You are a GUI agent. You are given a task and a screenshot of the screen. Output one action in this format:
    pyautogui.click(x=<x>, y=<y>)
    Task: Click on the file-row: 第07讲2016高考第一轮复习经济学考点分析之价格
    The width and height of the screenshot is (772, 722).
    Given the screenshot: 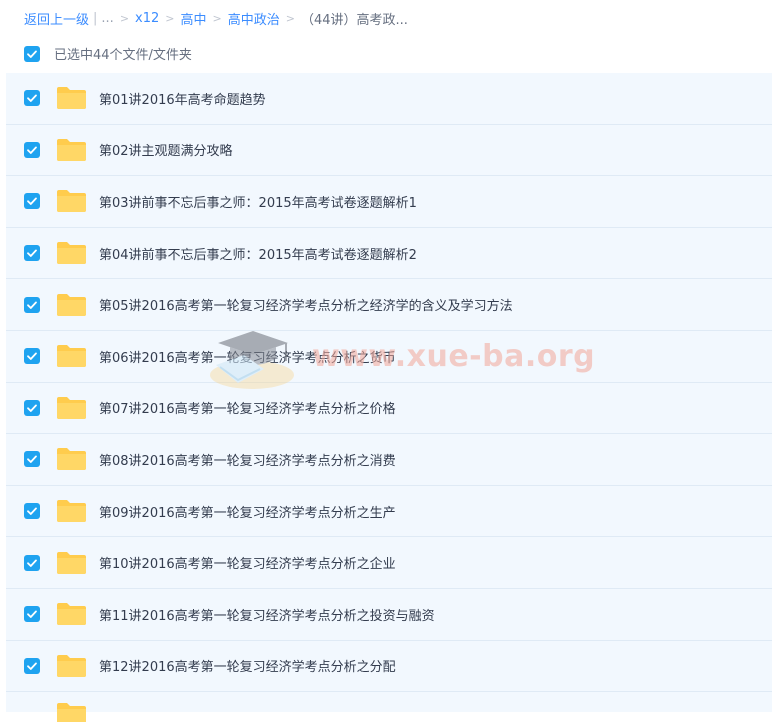 What is the action you would take?
    pyautogui.click(x=389, y=408)
    